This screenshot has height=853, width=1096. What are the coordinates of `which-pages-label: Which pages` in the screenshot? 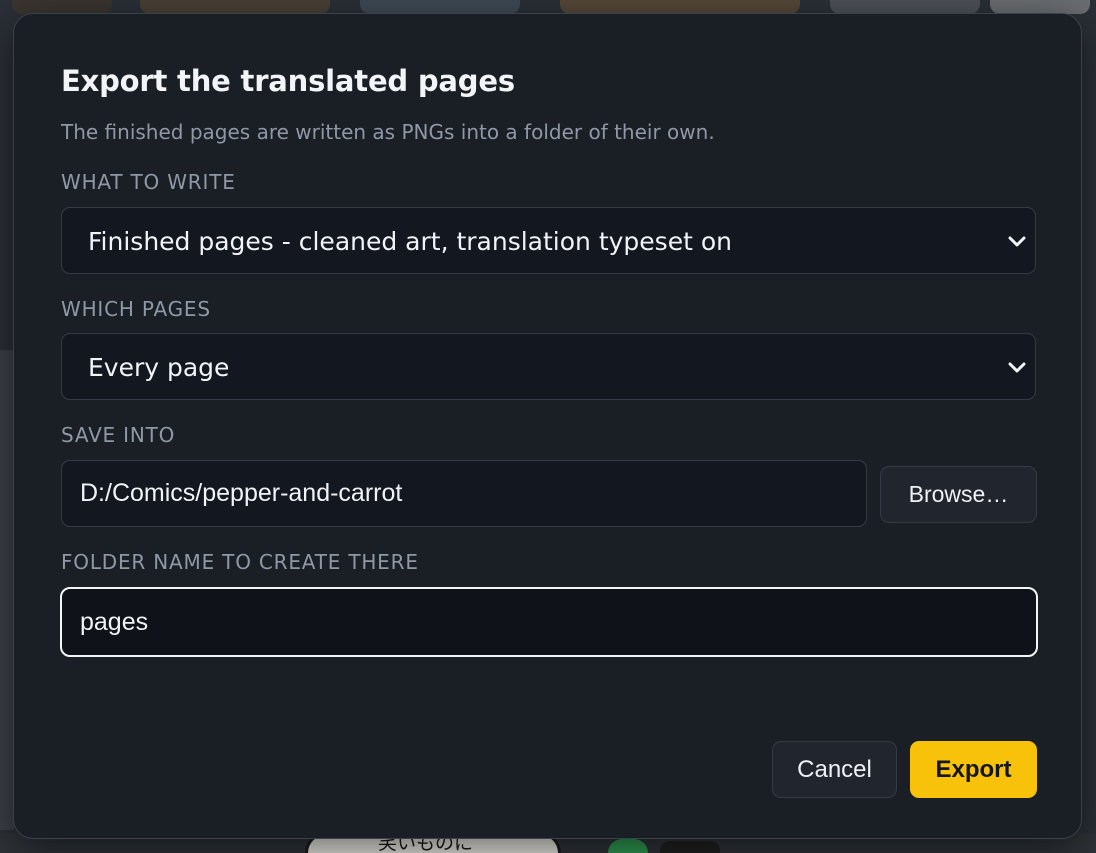 It's located at (136, 309).